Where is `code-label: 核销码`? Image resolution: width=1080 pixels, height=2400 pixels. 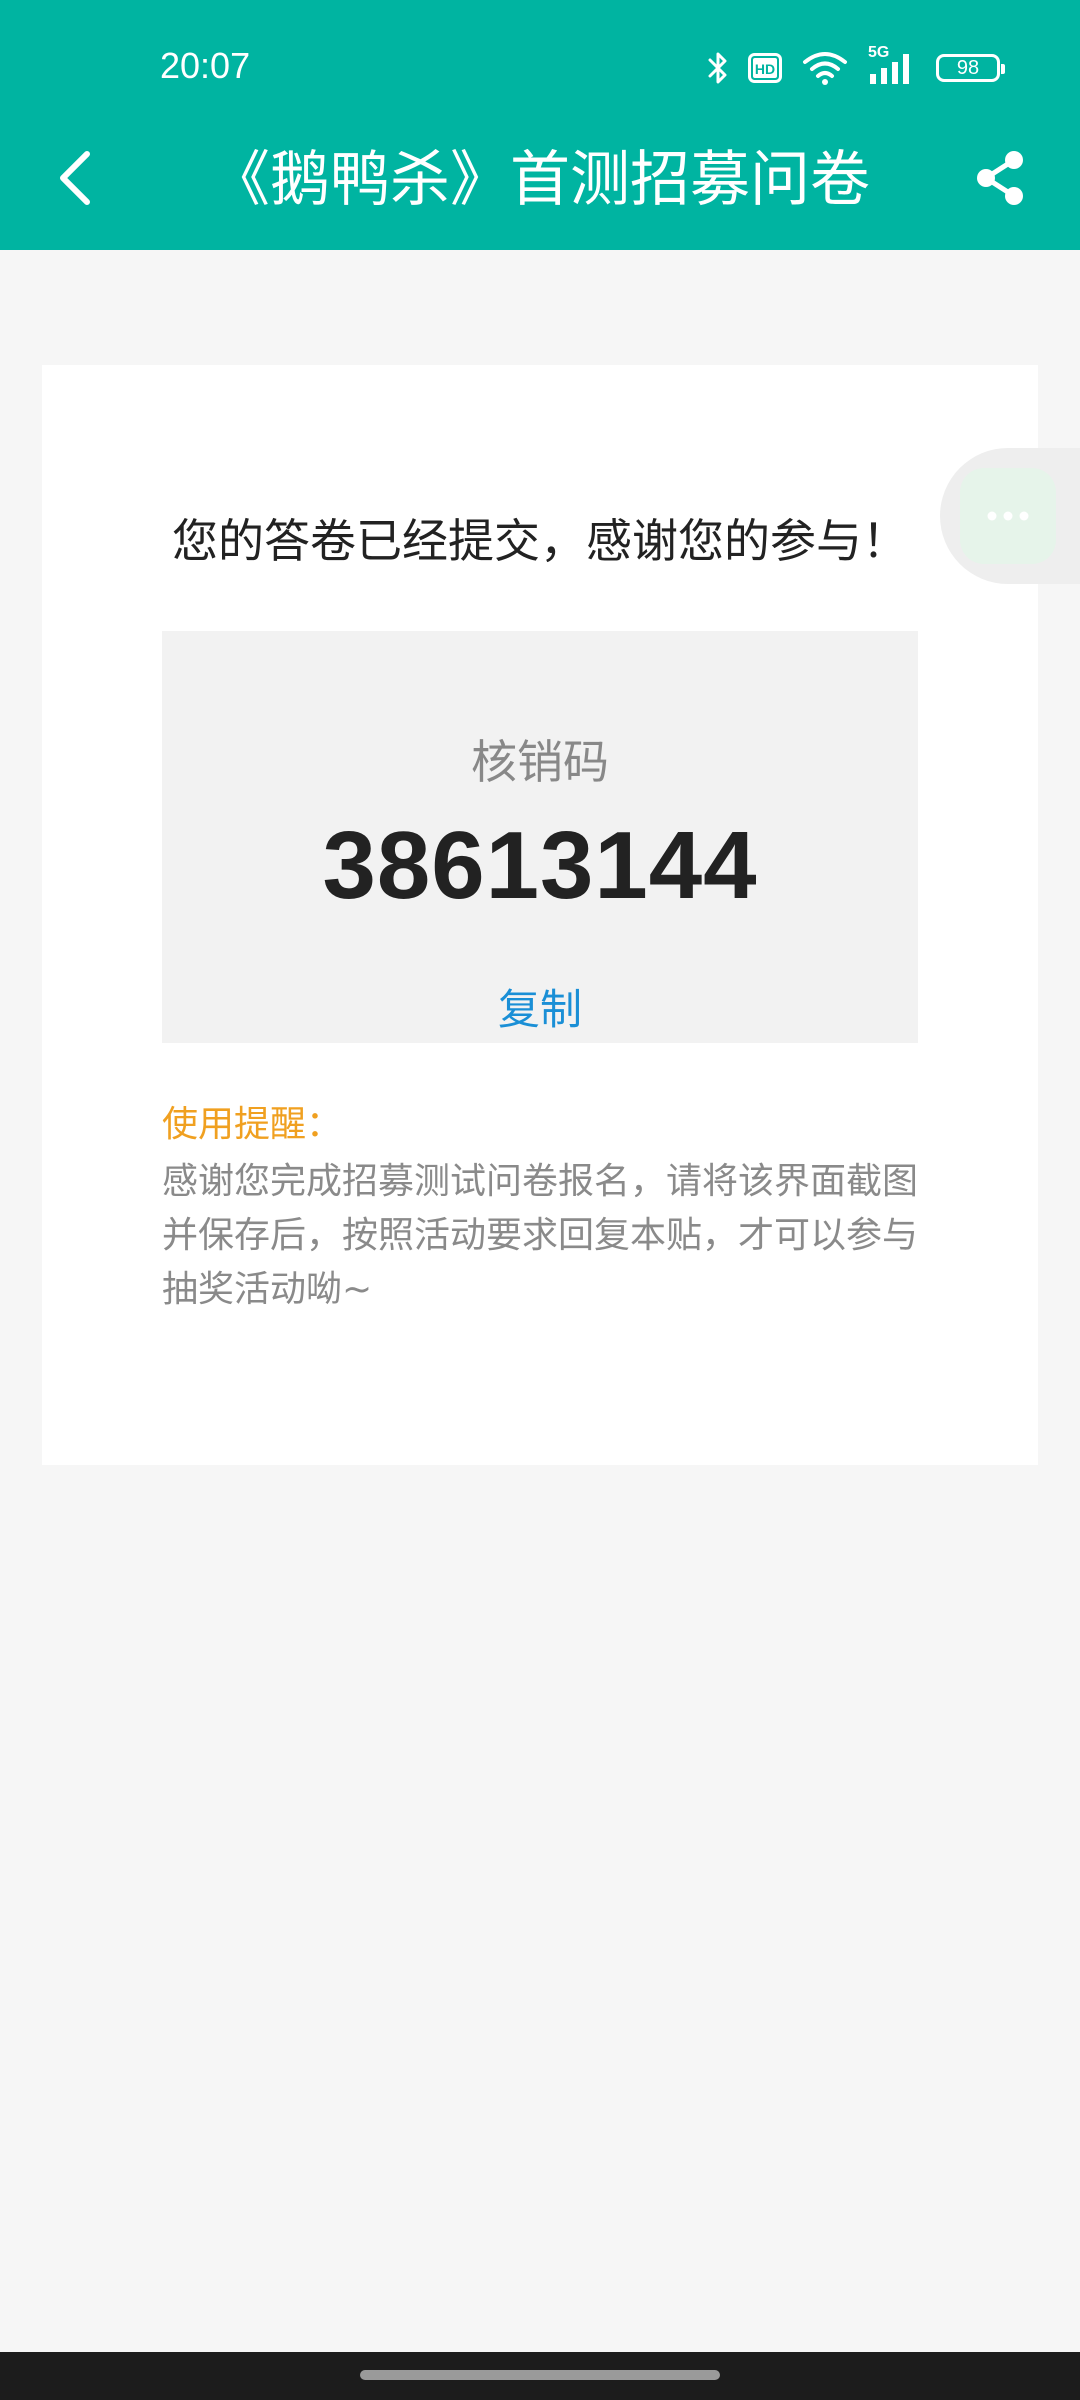 code-label: 核销码 is located at coordinates (540, 762).